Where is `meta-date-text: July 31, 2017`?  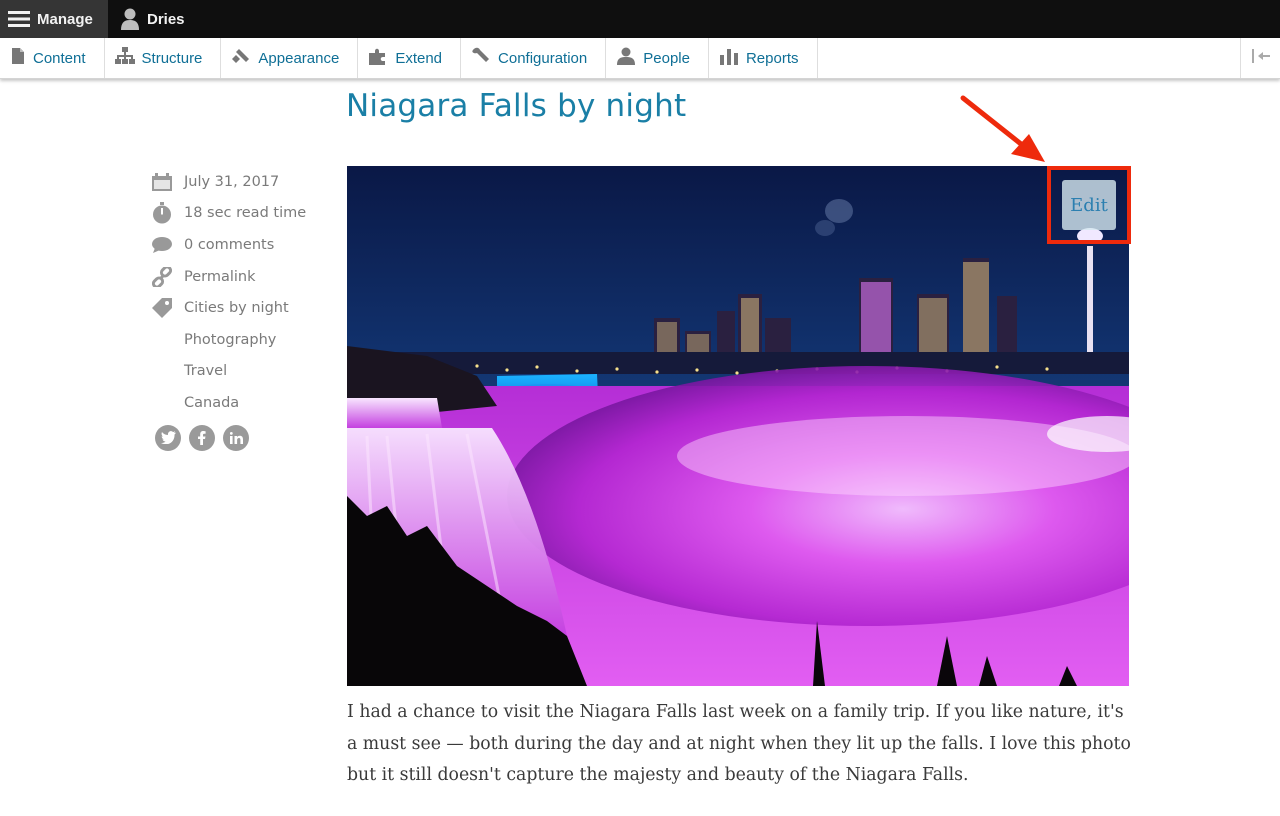
meta-date-text: July 31, 2017 is located at coordinates (232, 181).